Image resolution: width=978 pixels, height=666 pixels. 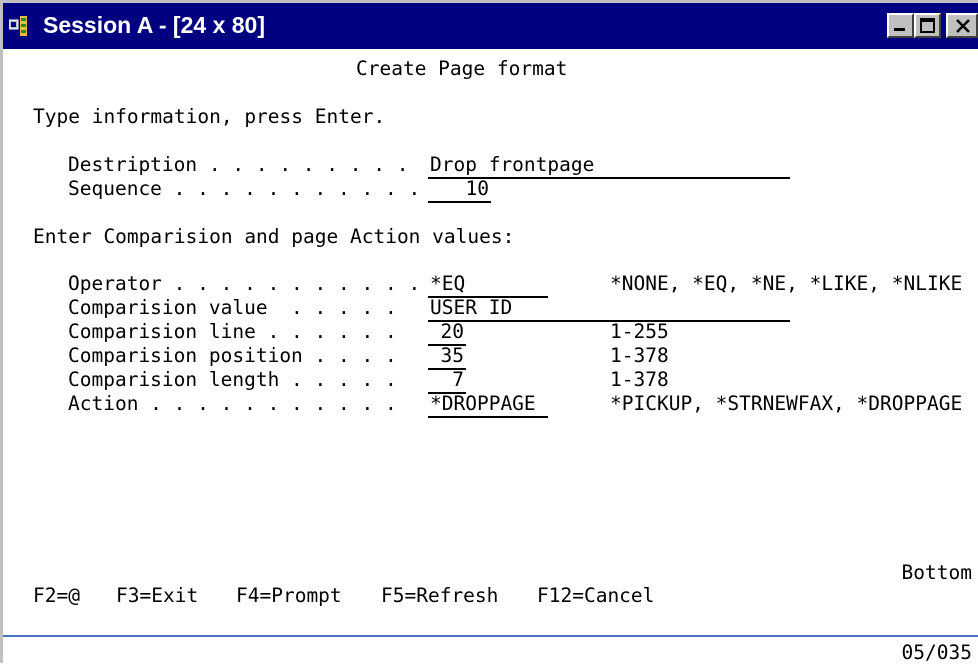 I want to click on comparision-value-value: USER ID, so click(x=471, y=307).